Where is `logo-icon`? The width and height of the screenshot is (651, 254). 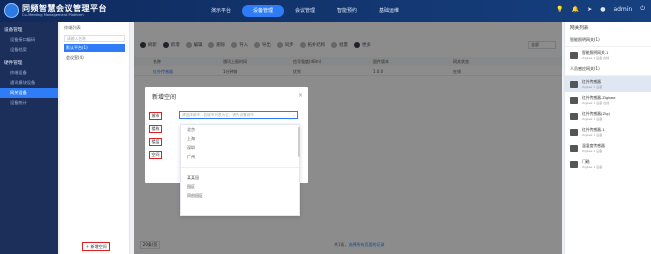 logo-icon is located at coordinates (11, 10).